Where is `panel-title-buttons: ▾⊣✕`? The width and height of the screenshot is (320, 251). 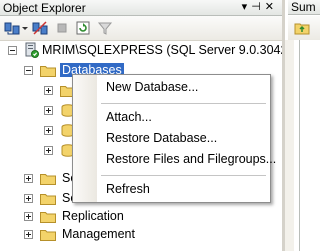 panel-title-buttons: ▾⊣✕ is located at coordinates (260, 6).